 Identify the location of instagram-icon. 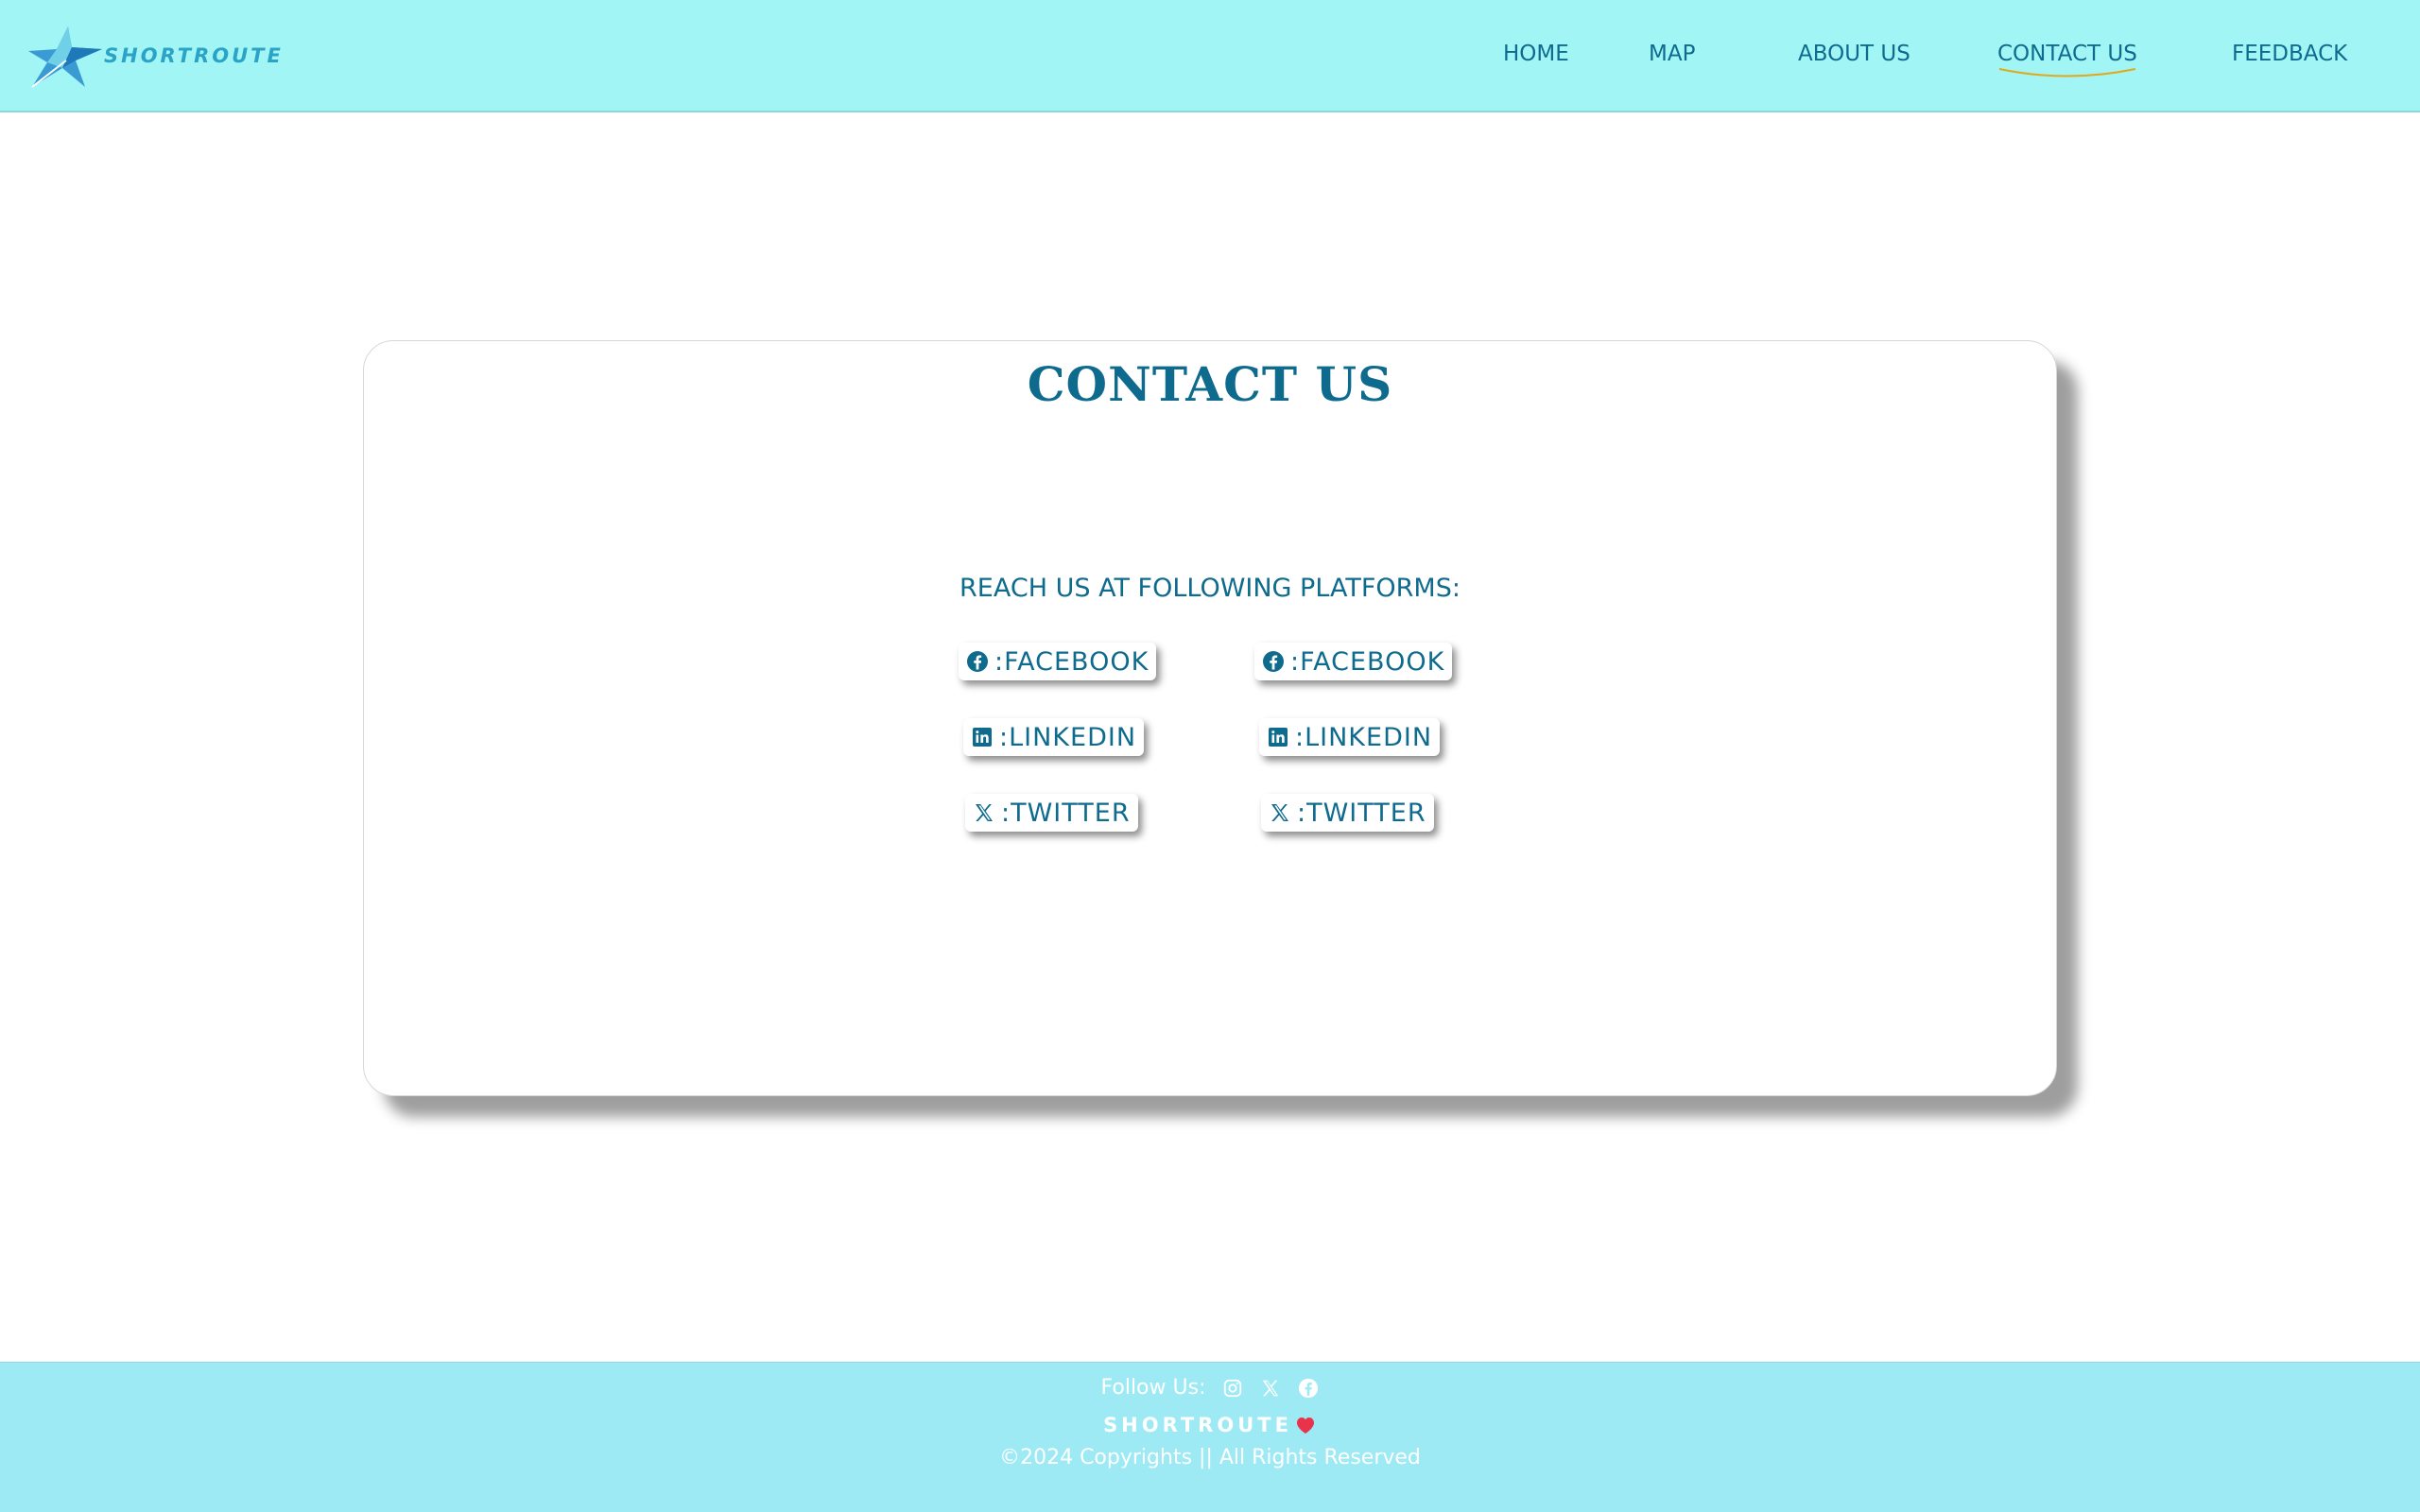
(1232, 1388).